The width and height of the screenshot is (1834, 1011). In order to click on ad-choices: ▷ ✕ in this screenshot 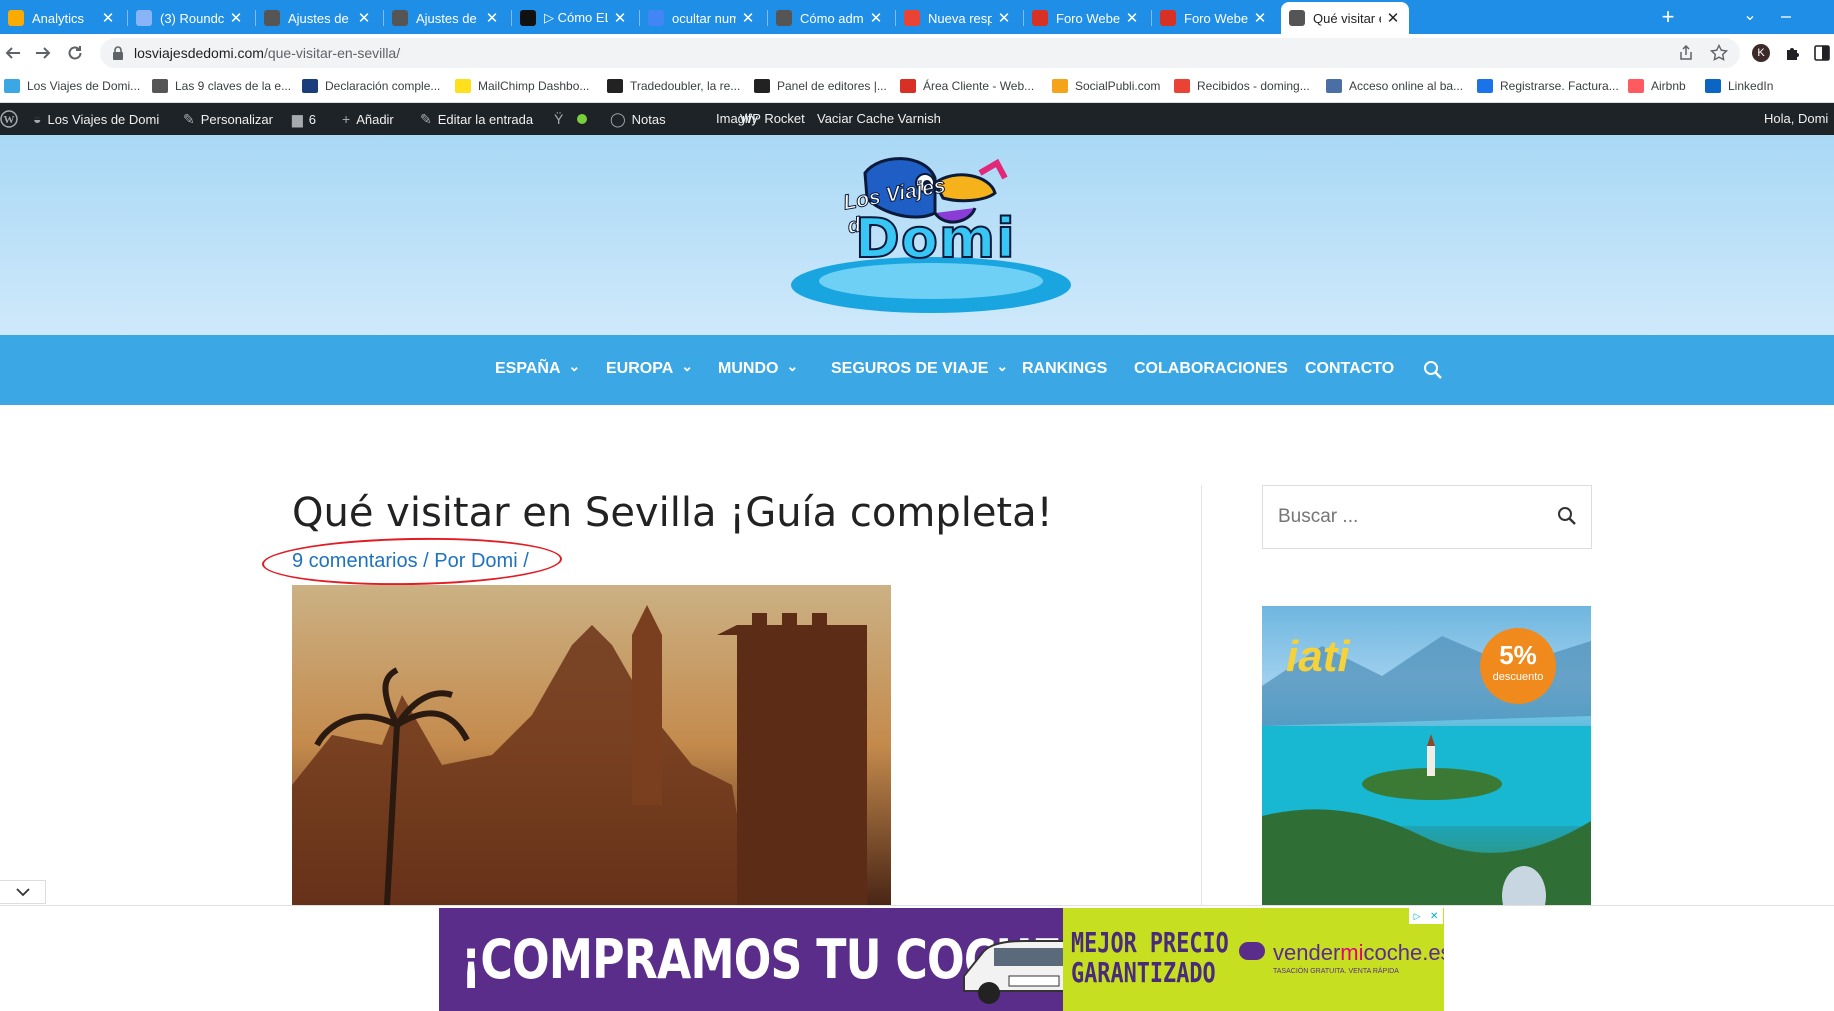, I will do `click(1426, 916)`.